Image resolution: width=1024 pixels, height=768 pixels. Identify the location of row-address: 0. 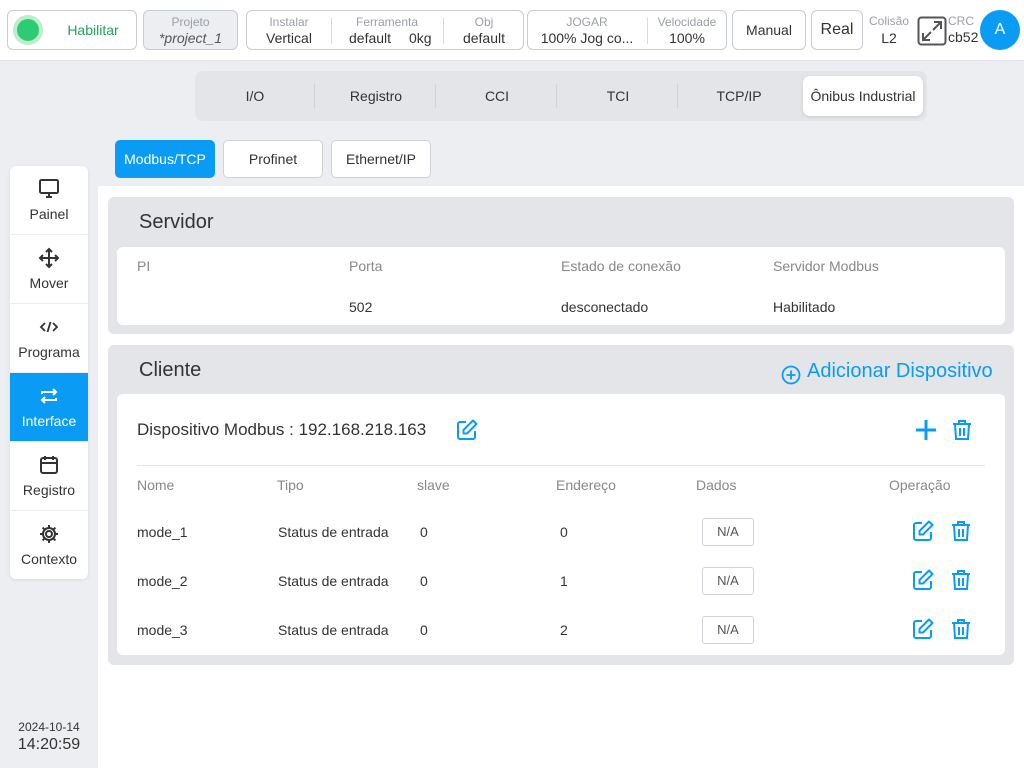
(564, 532).